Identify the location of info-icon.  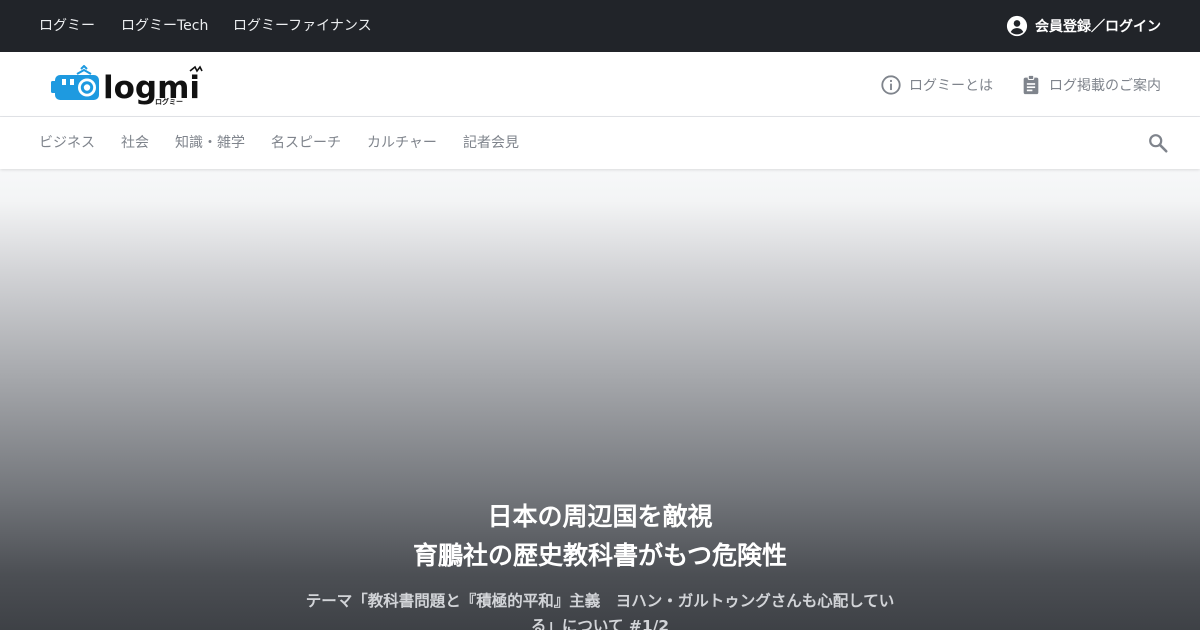
(891, 84).